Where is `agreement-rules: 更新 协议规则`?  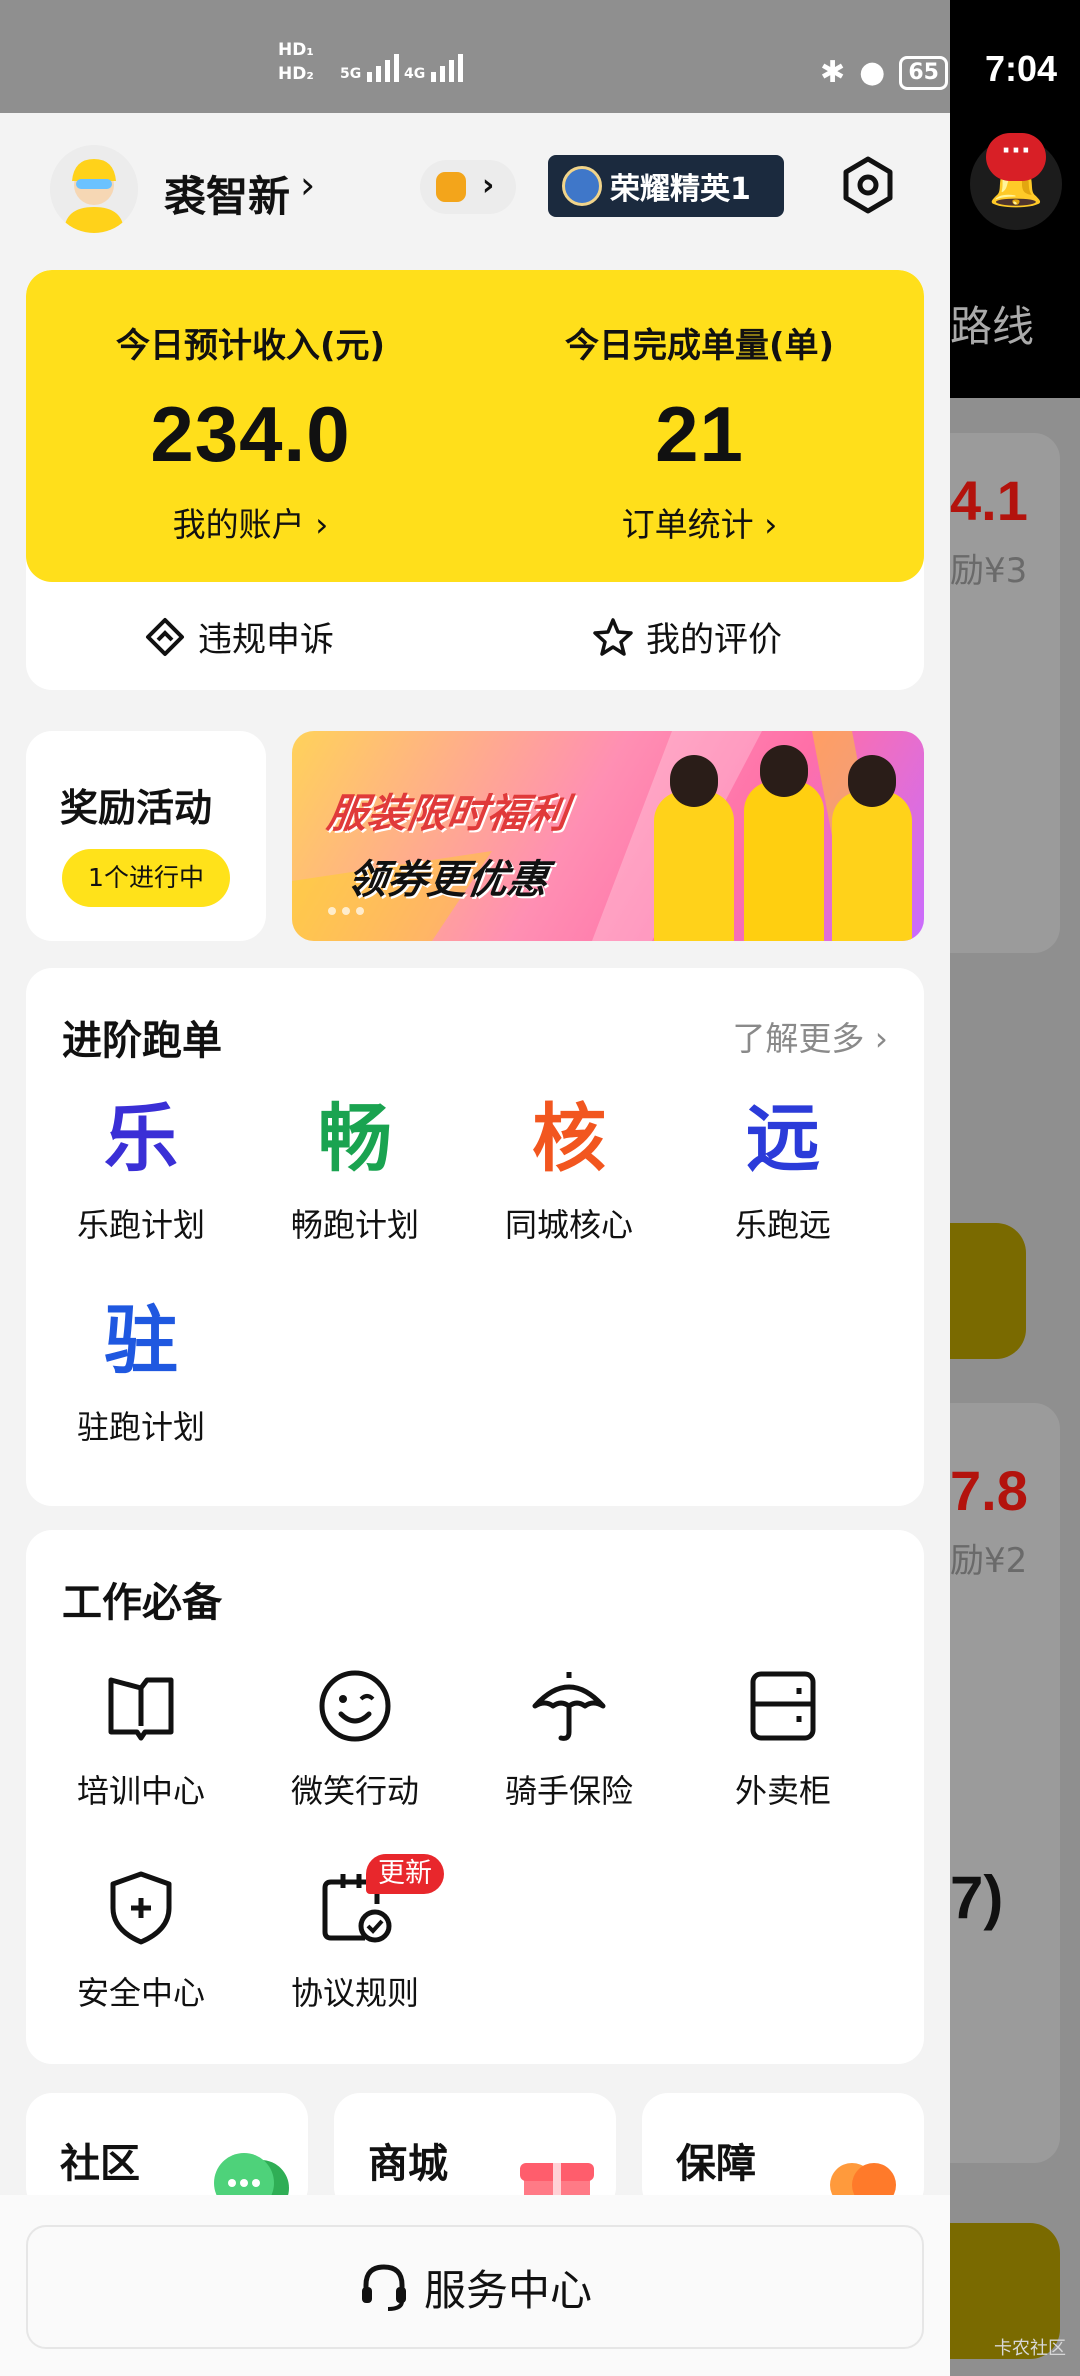
agreement-rules: 更新 协议规则 is located at coordinates (355, 1934).